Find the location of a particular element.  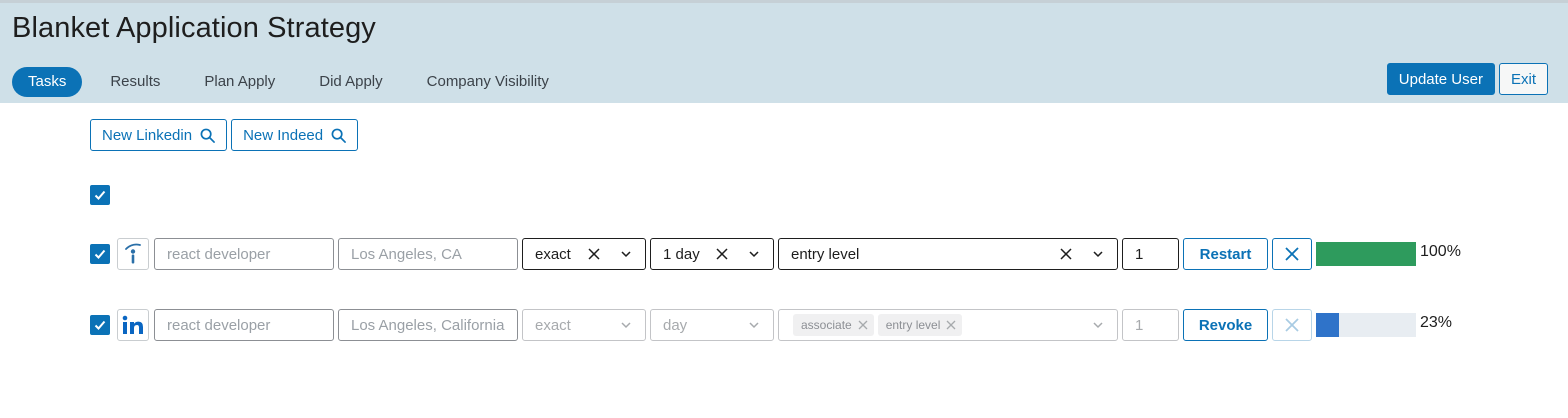

exit-button: Exit is located at coordinates (1523, 79).